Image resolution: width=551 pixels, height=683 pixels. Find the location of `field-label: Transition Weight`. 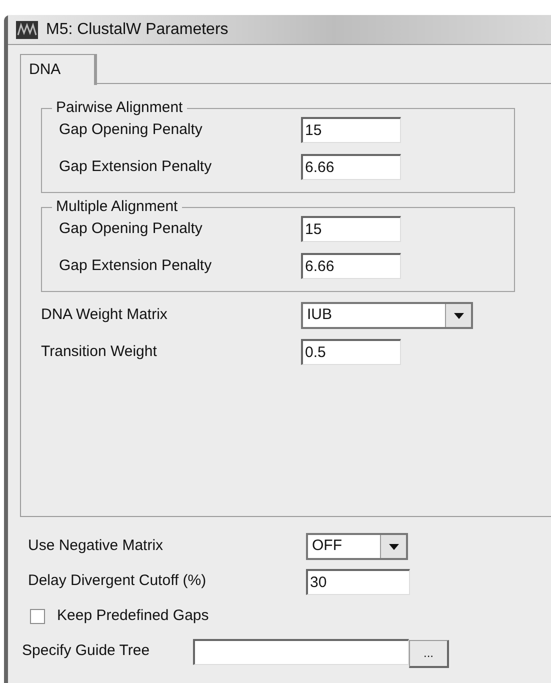

field-label: Transition Weight is located at coordinates (99, 352).